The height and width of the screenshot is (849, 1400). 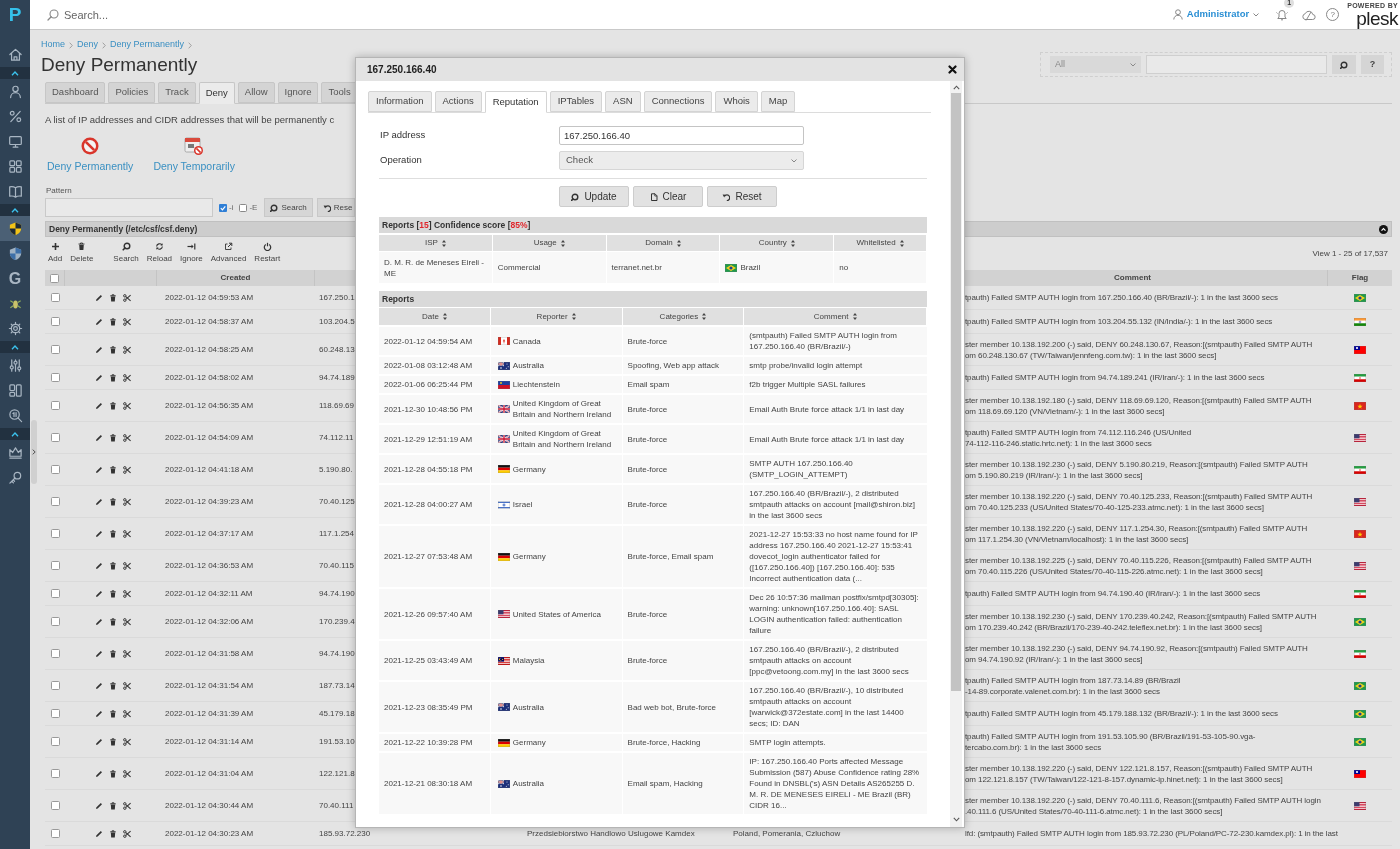 I want to click on reset-button: Rese, so click(x=335, y=207).